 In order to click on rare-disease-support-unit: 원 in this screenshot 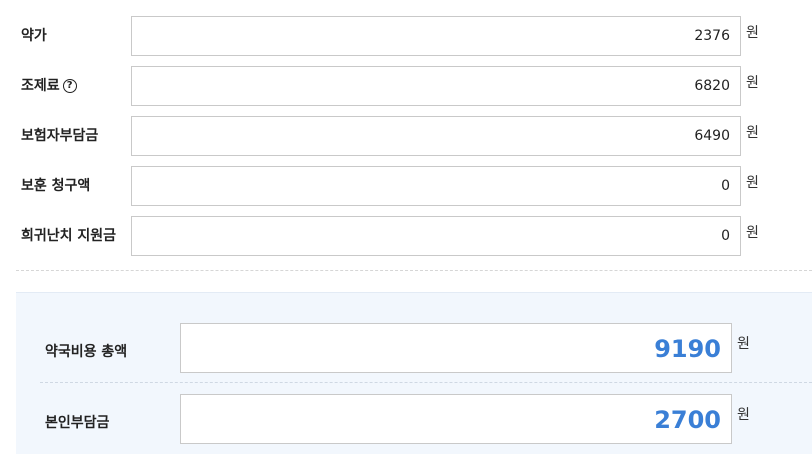, I will do `click(752, 233)`.